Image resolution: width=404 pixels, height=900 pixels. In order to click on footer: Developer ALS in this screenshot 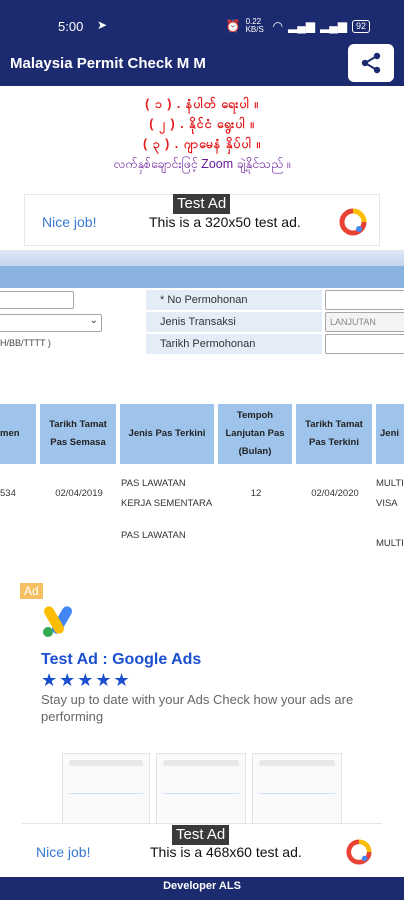, I will do `click(202, 888)`.